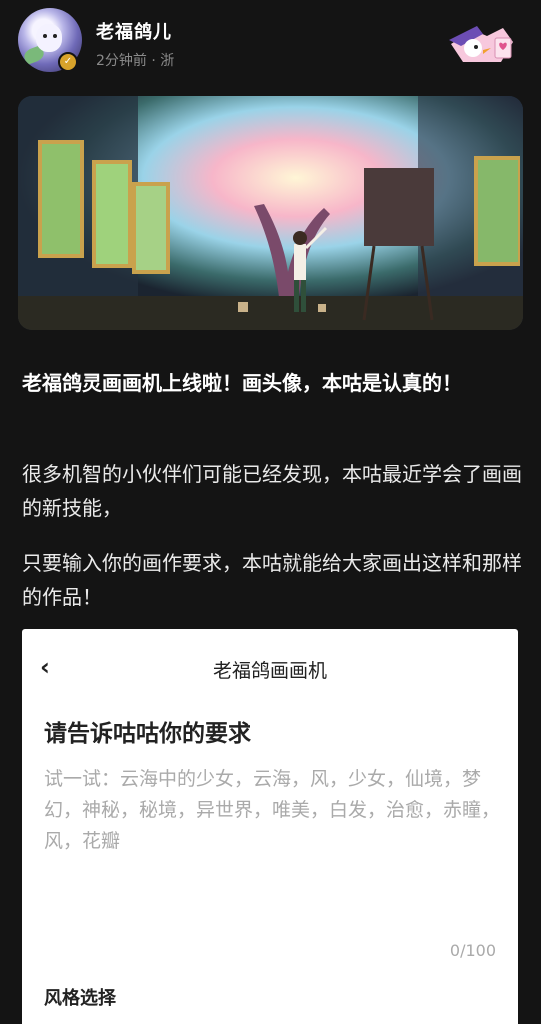 The image size is (541, 1024). I want to click on avatar-face, so click(49, 38).